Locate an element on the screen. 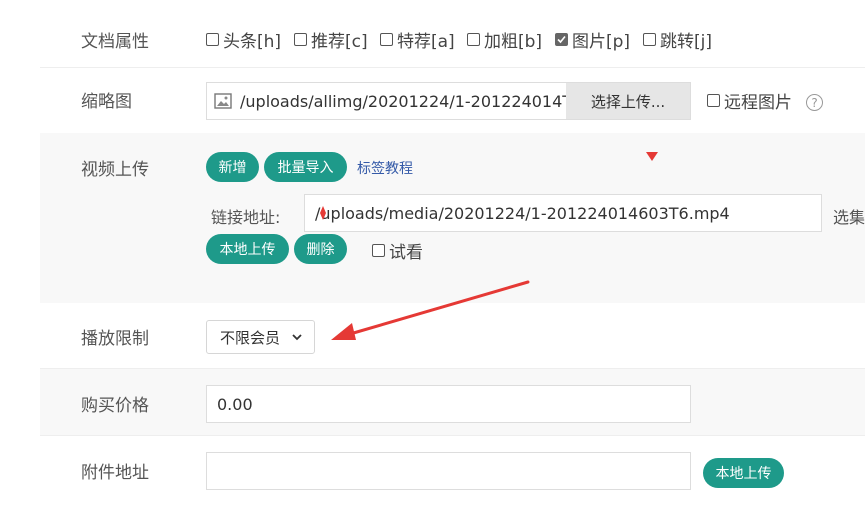 This screenshot has width=865, height=508. checkmark-icon is located at coordinates (561, 39).